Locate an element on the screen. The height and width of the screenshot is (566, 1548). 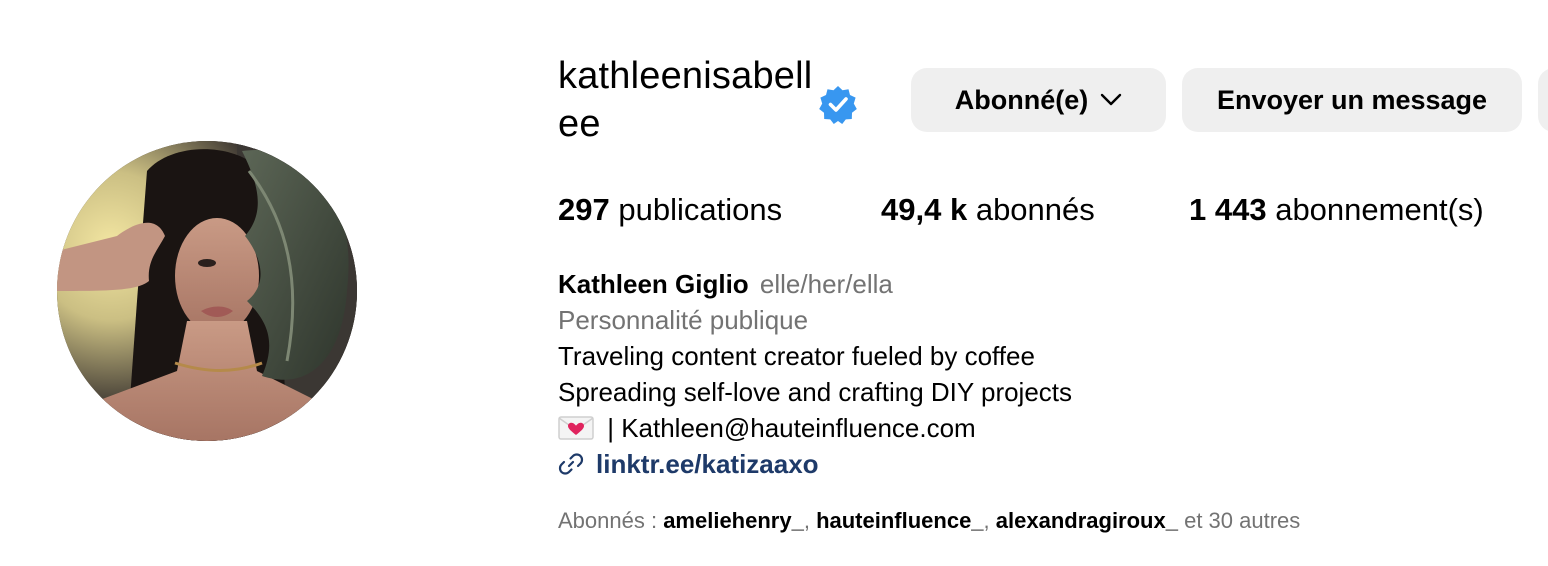
name-row: Kathleen Giglio elle/her/ella is located at coordinates (815, 284).